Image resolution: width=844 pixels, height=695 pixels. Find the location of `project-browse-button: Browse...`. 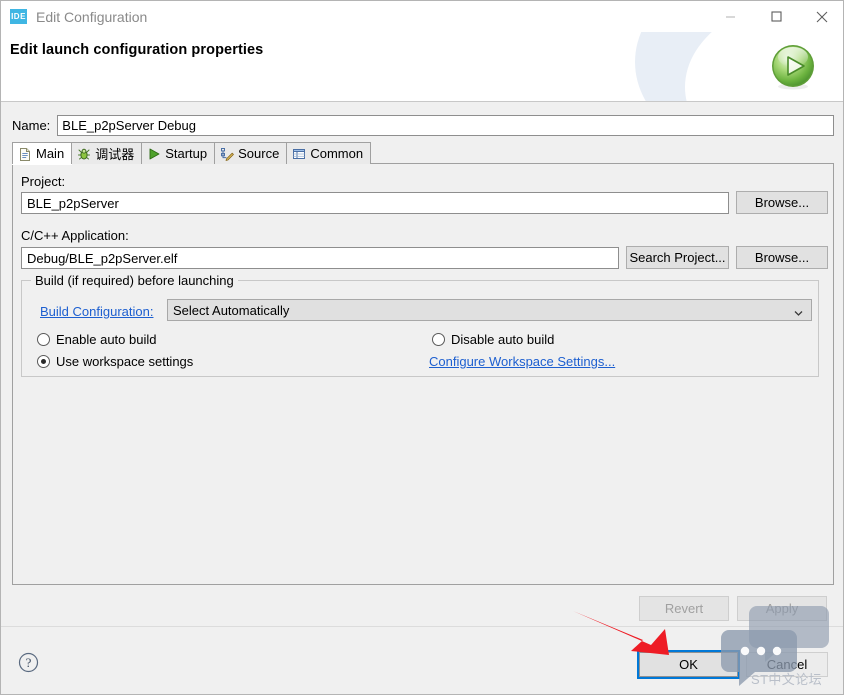

project-browse-button: Browse... is located at coordinates (782, 202).